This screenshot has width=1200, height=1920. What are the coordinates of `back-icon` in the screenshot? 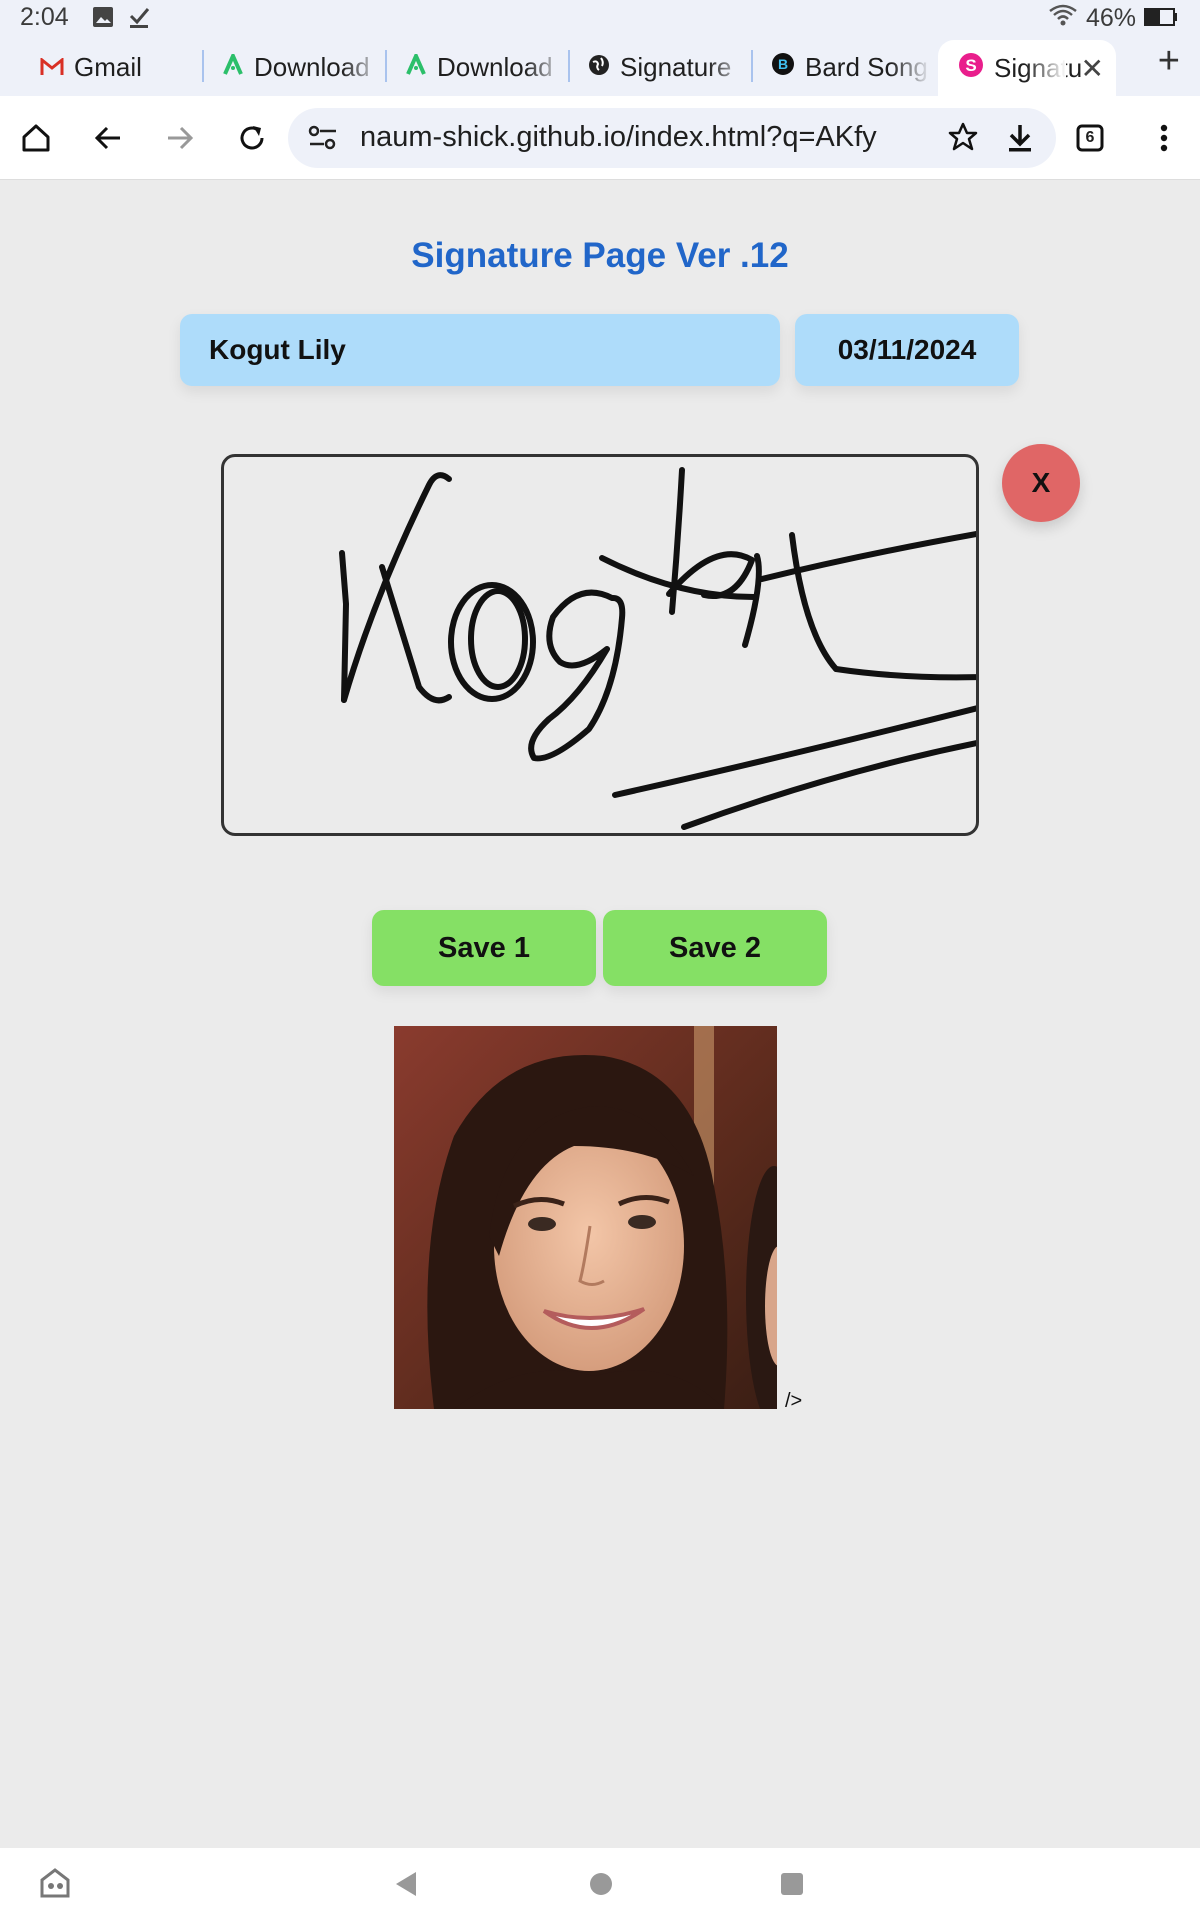 It's located at (108, 138).